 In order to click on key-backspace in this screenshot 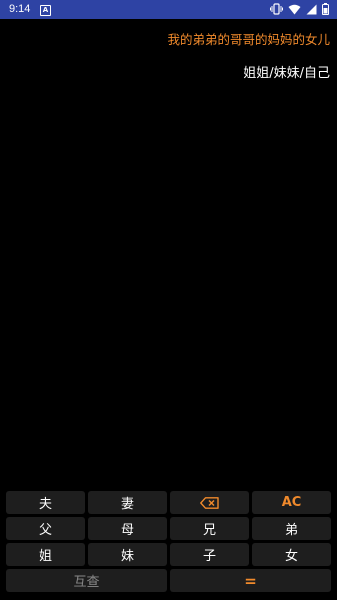, I will do `click(209, 502)`.